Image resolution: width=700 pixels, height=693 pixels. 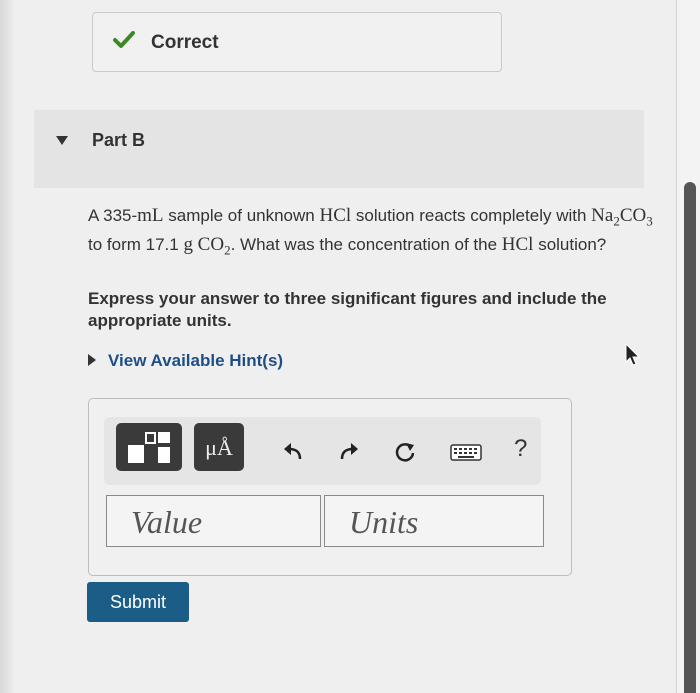 I want to click on part-title: Part B, so click(x=119, y=140).